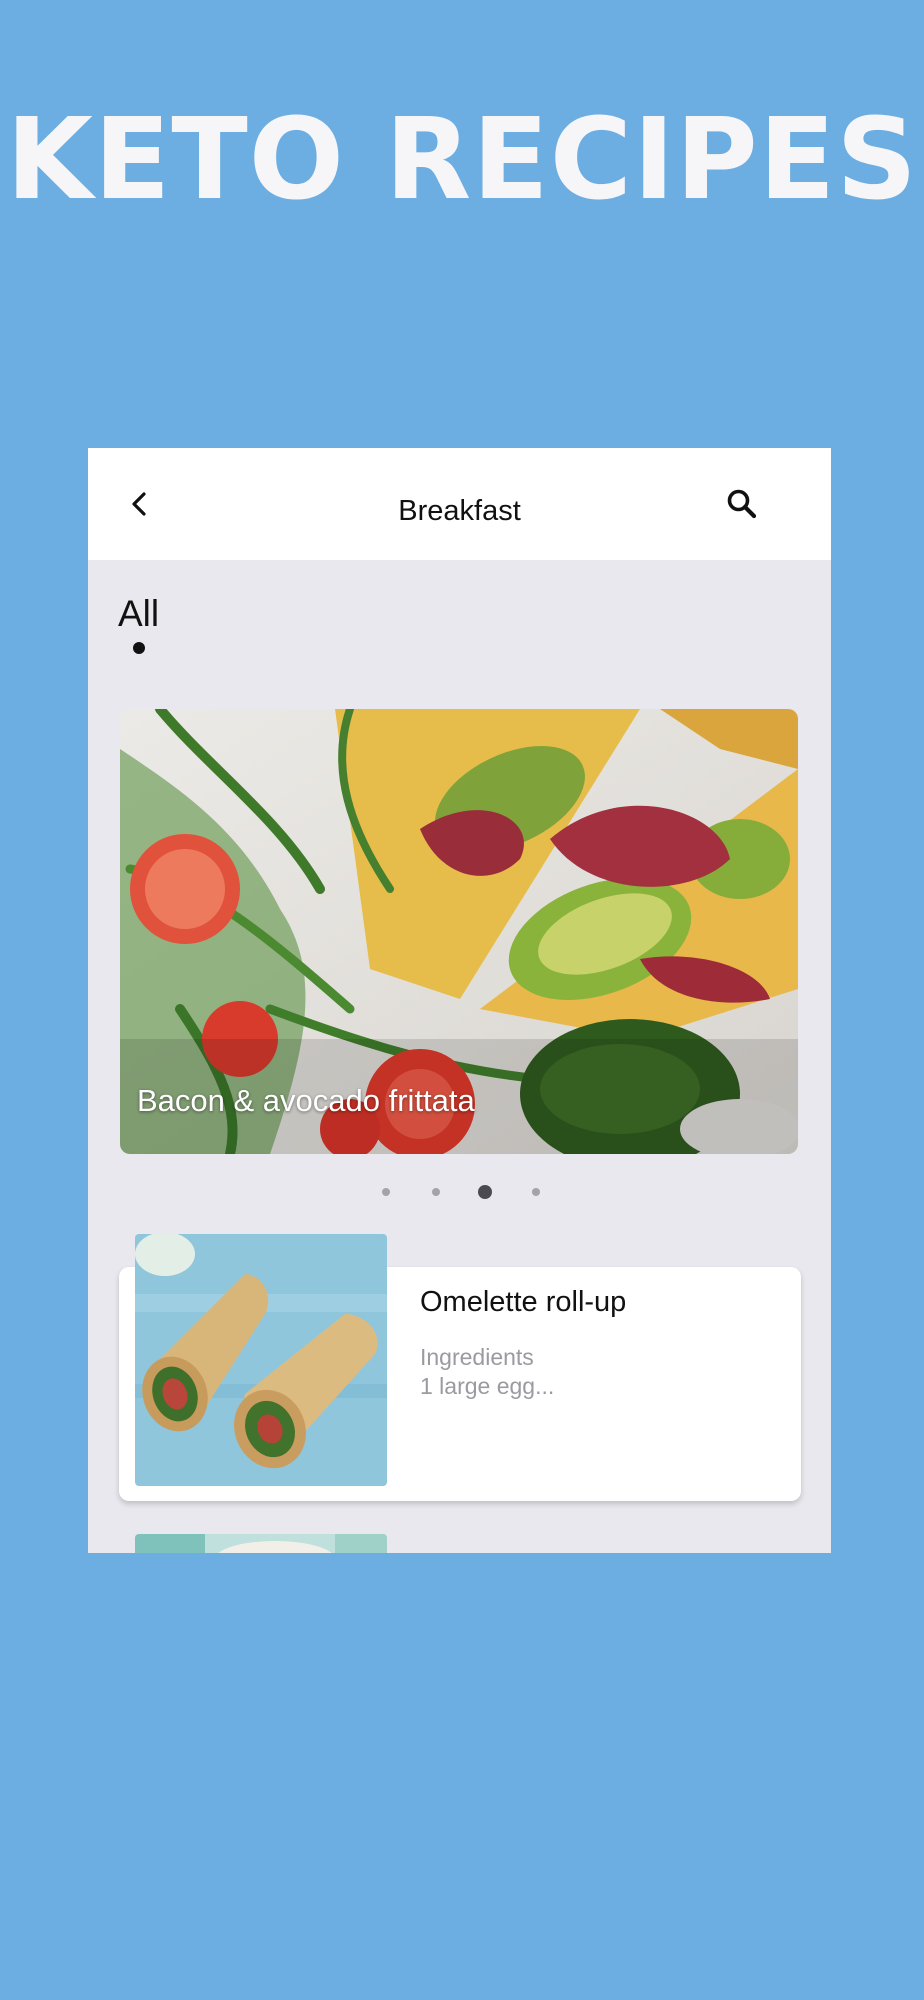 The width and height of the screenshot is (924, 2000). I want to click on tab-all: All, so click(138, 614).